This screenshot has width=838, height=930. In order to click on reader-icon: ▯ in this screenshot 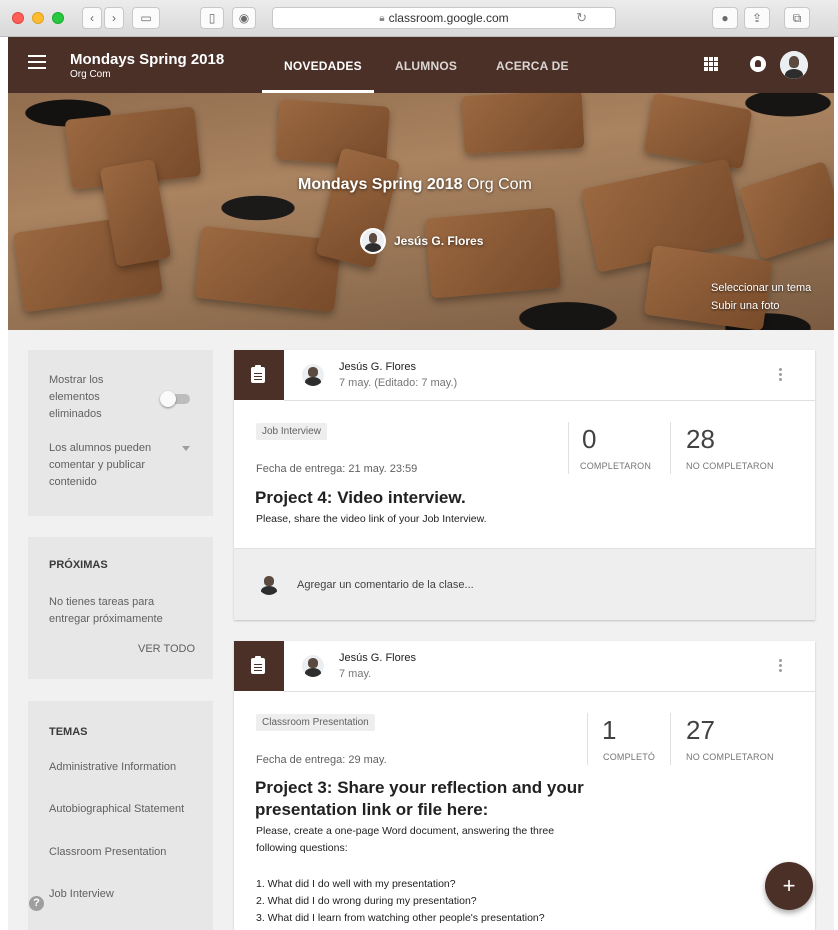, I will do `click(212, 18)`.